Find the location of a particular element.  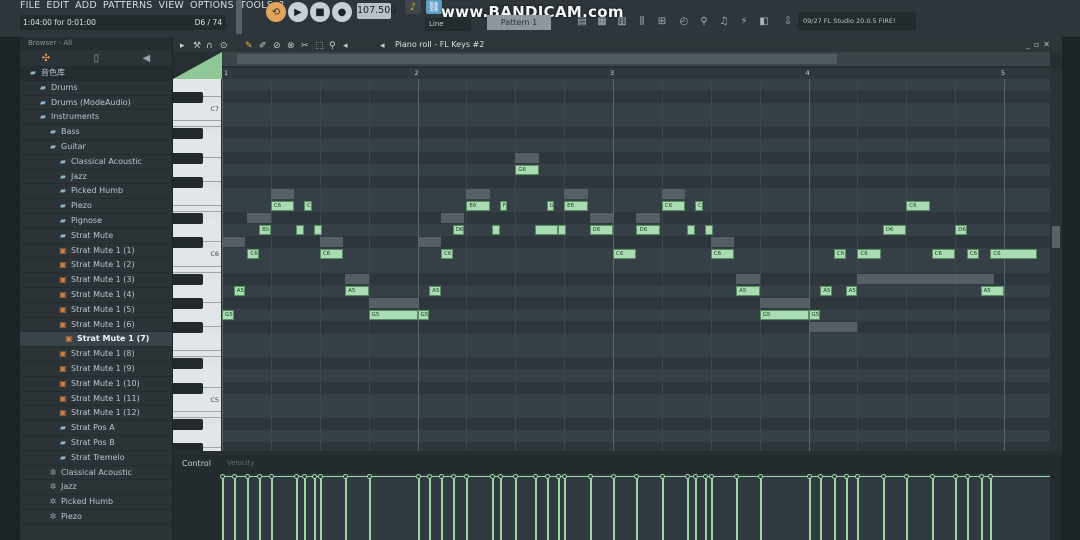

link-icon: ⛓ is located at coordinates (434, 7).